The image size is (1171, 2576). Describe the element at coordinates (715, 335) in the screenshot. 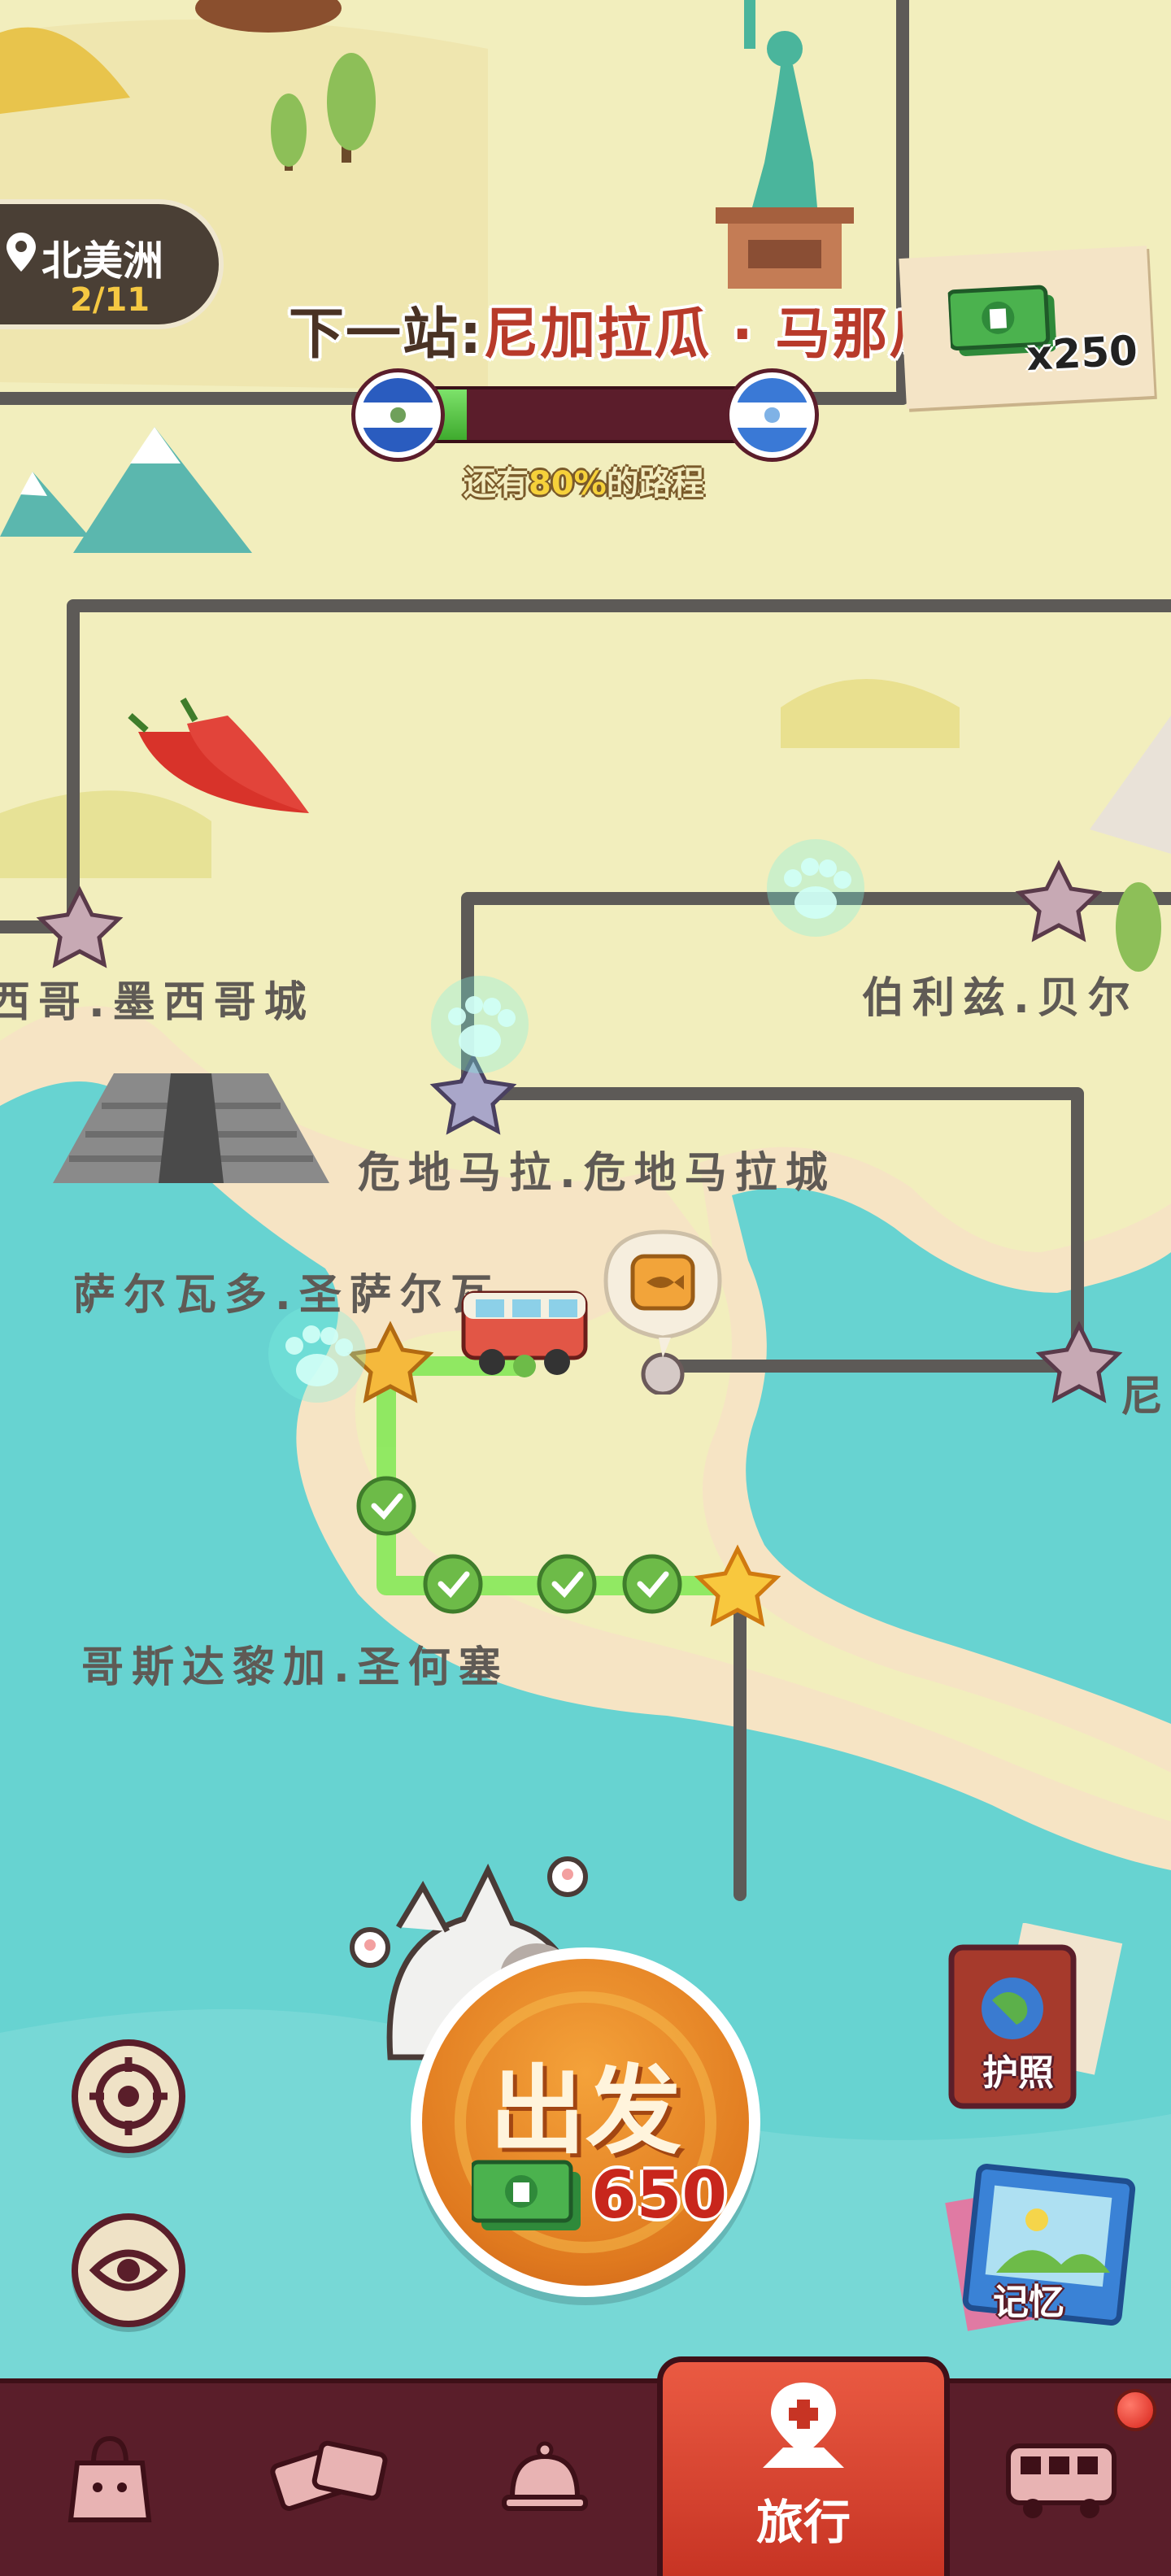

I see `next-stop-name: 尼加拉瓜 · 马那瓜` at that location.